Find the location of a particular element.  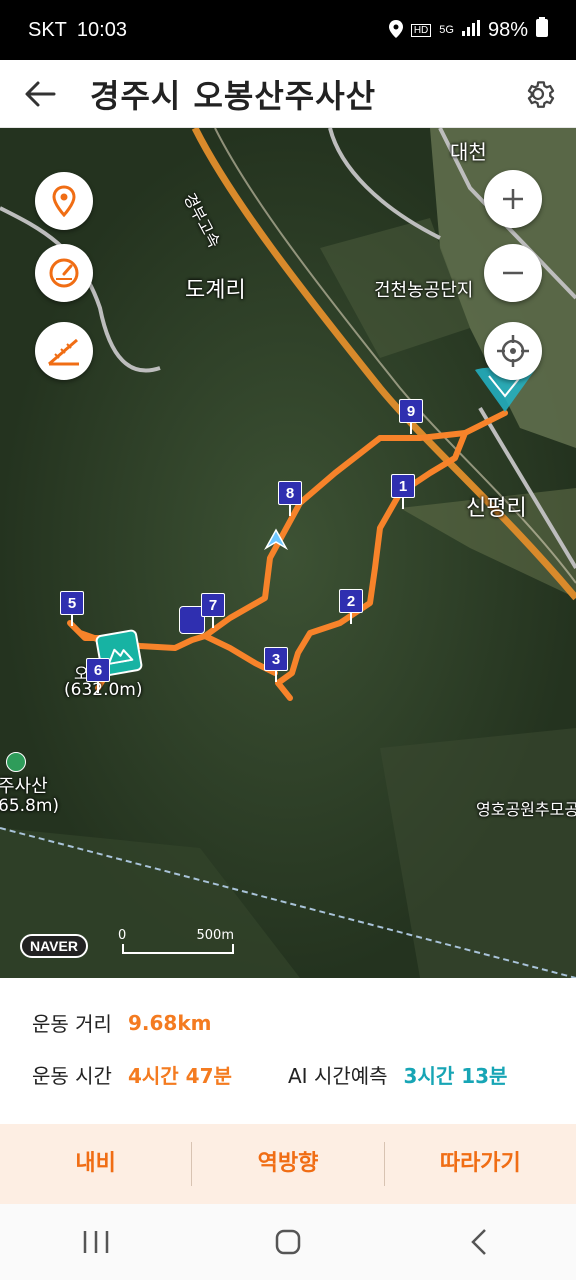

map-label-jusa-height: 65.8m) is located at coordinates (30, 806).